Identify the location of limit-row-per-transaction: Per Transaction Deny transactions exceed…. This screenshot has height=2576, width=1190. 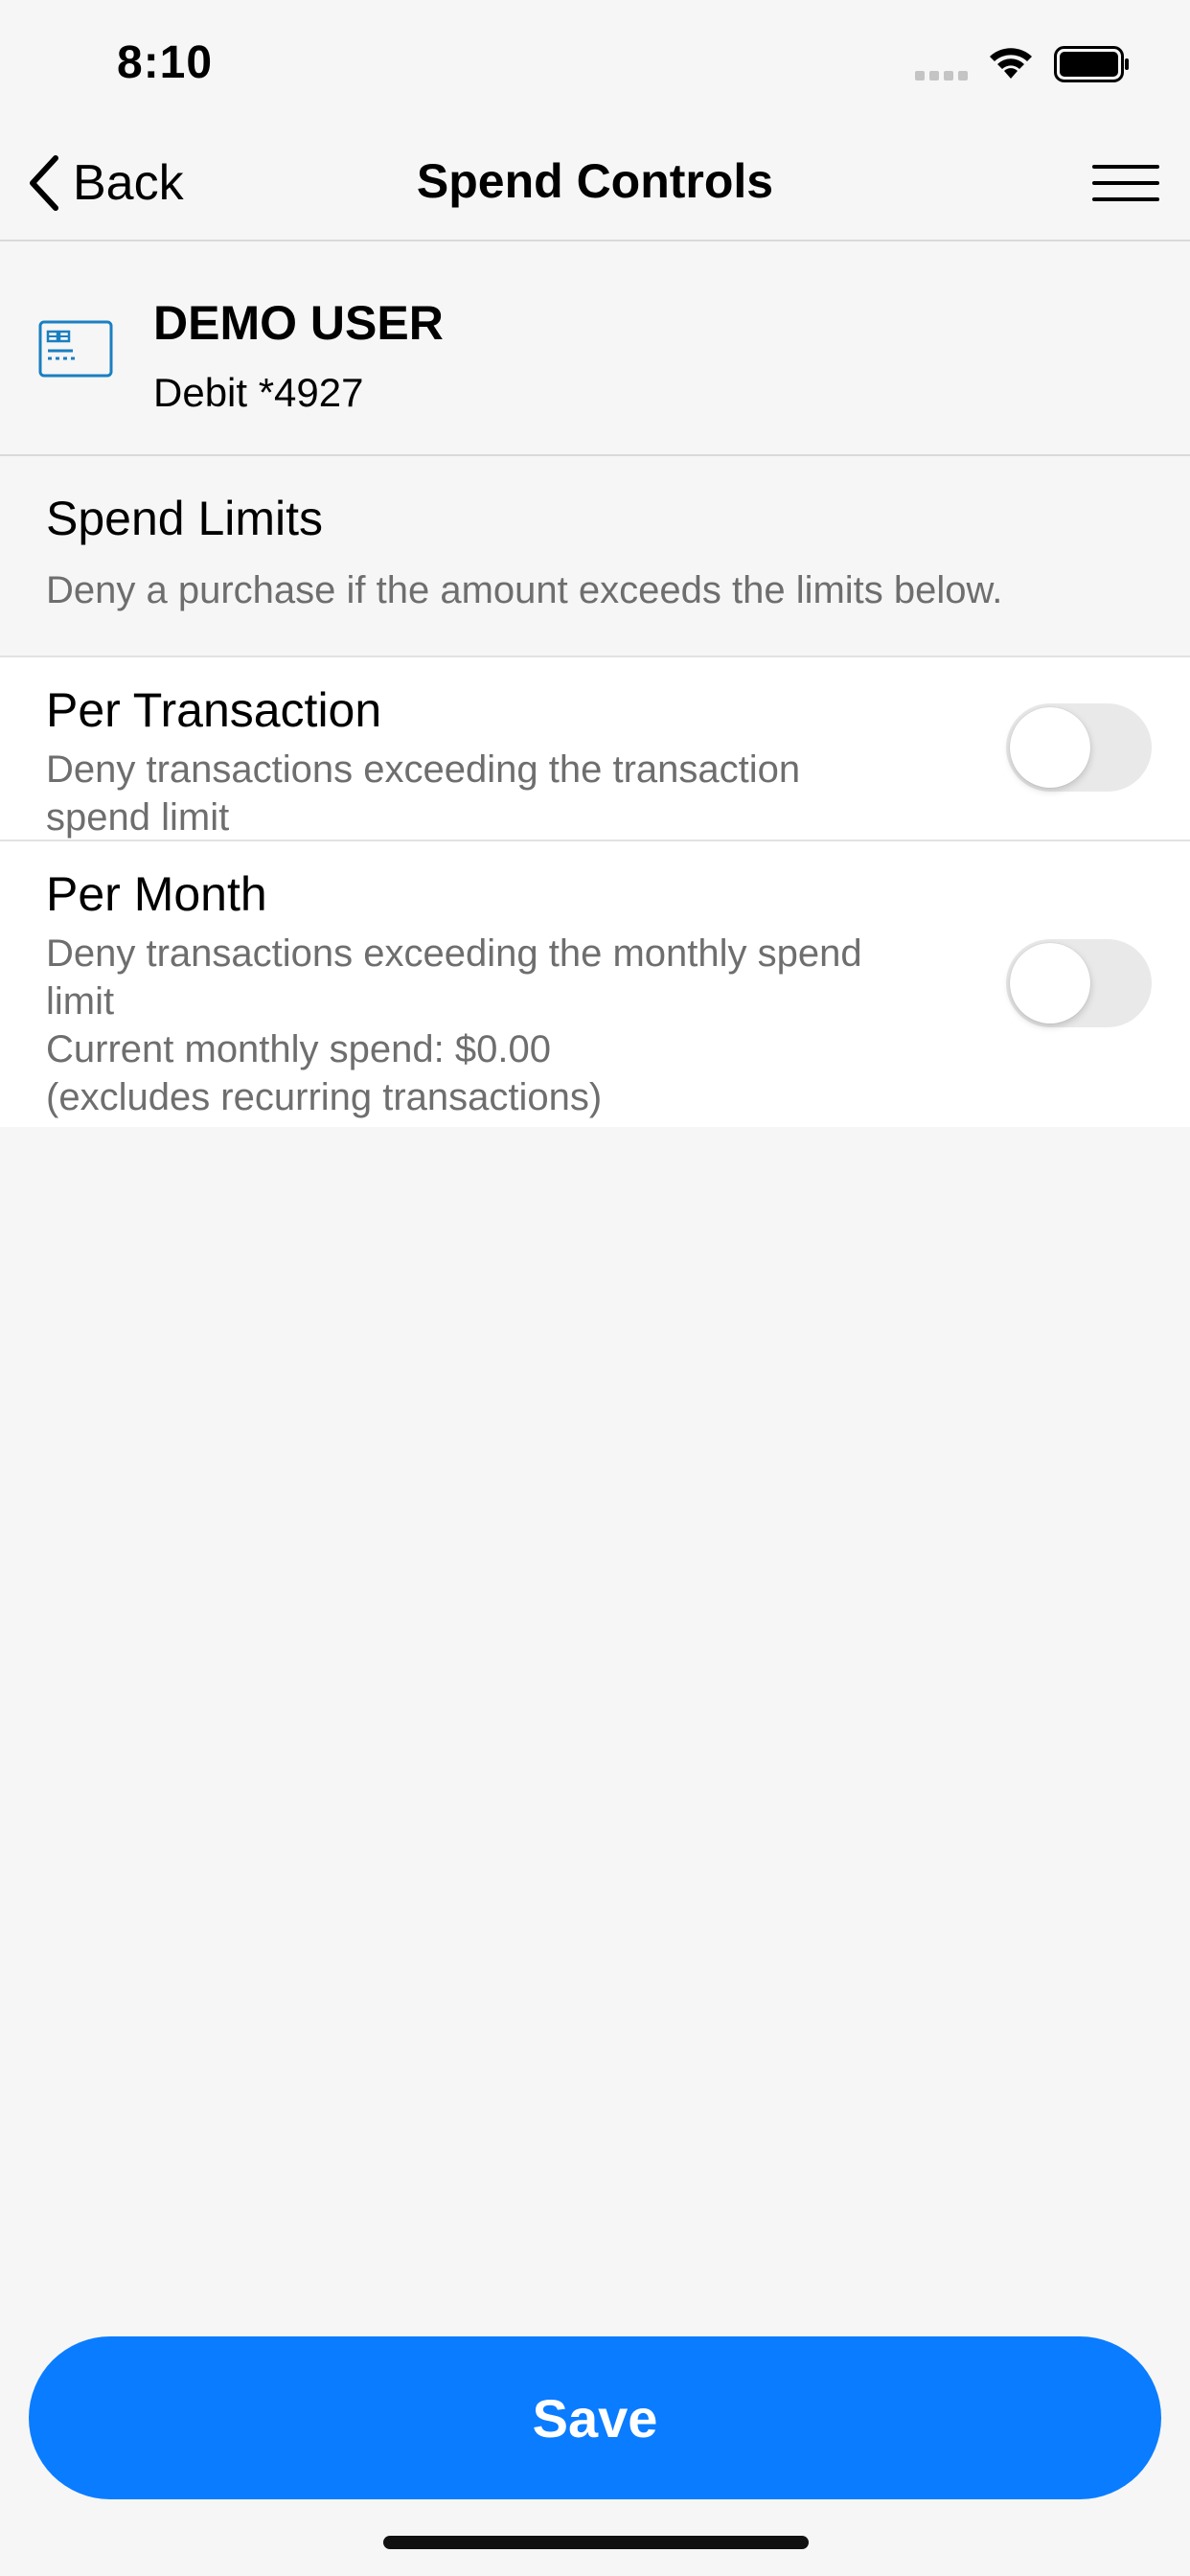
(595, 749).